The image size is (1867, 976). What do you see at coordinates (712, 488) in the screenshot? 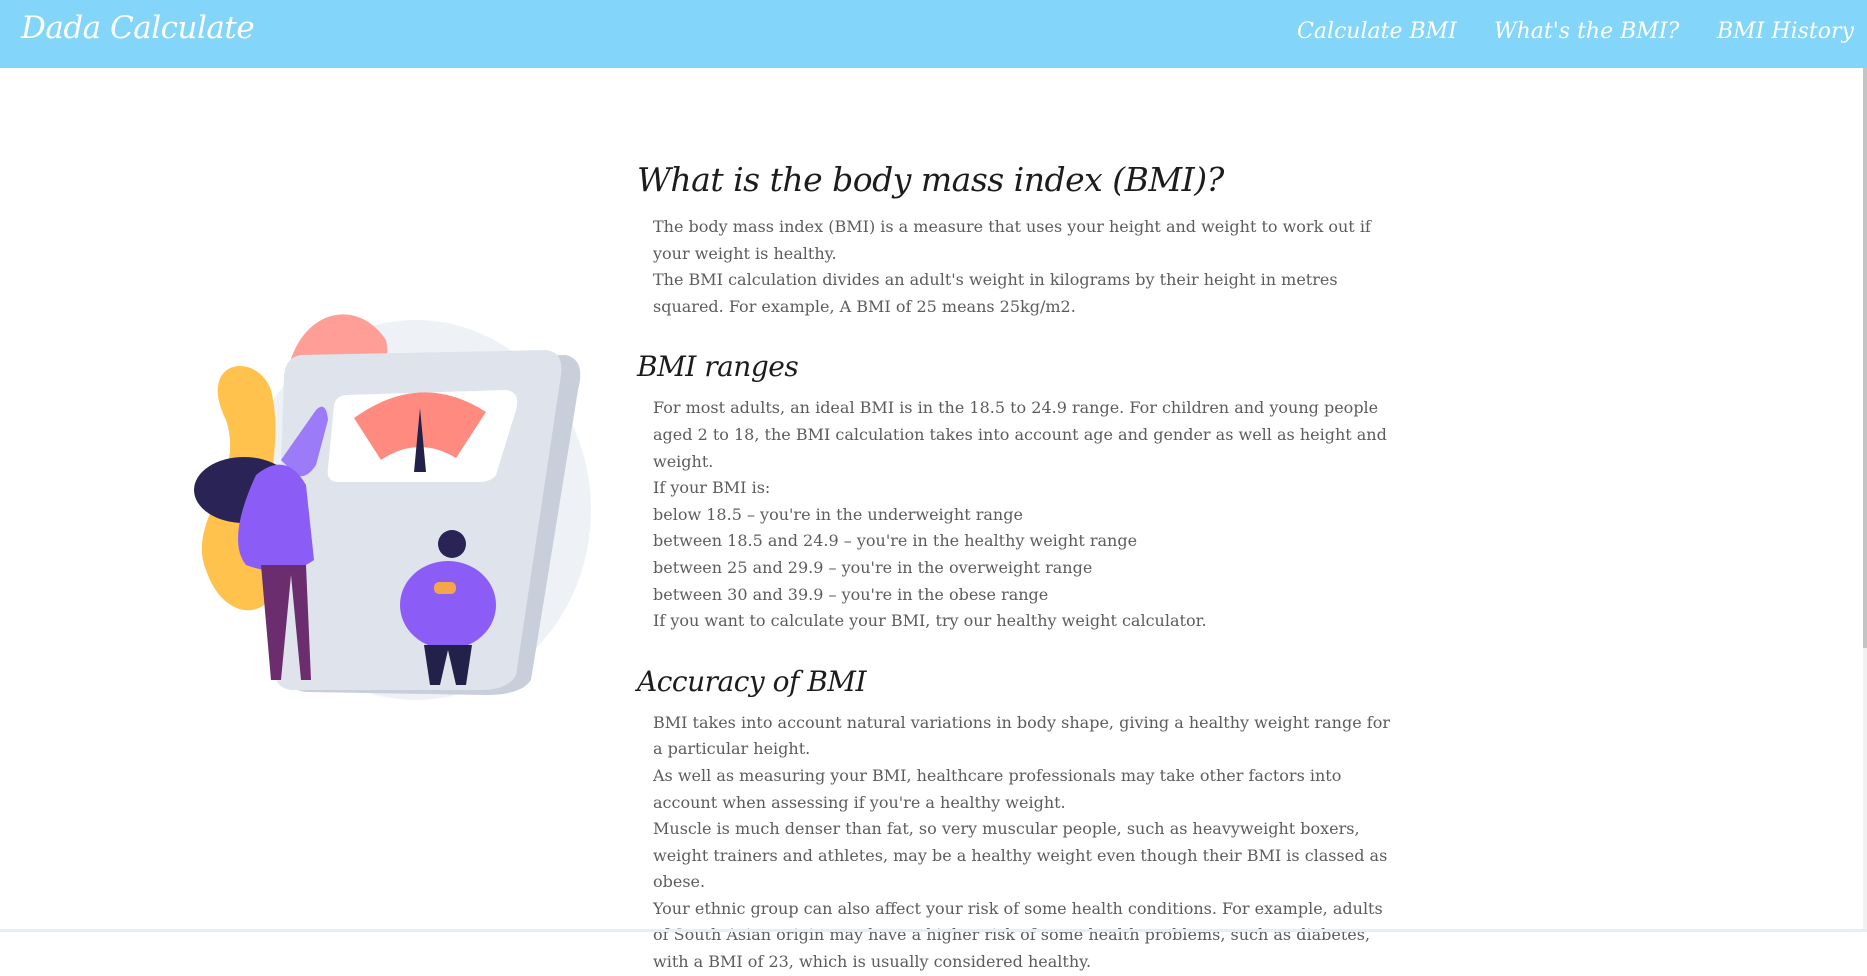
I see `ranges-line: If your BMI is:` at bounding box center [712, 488].